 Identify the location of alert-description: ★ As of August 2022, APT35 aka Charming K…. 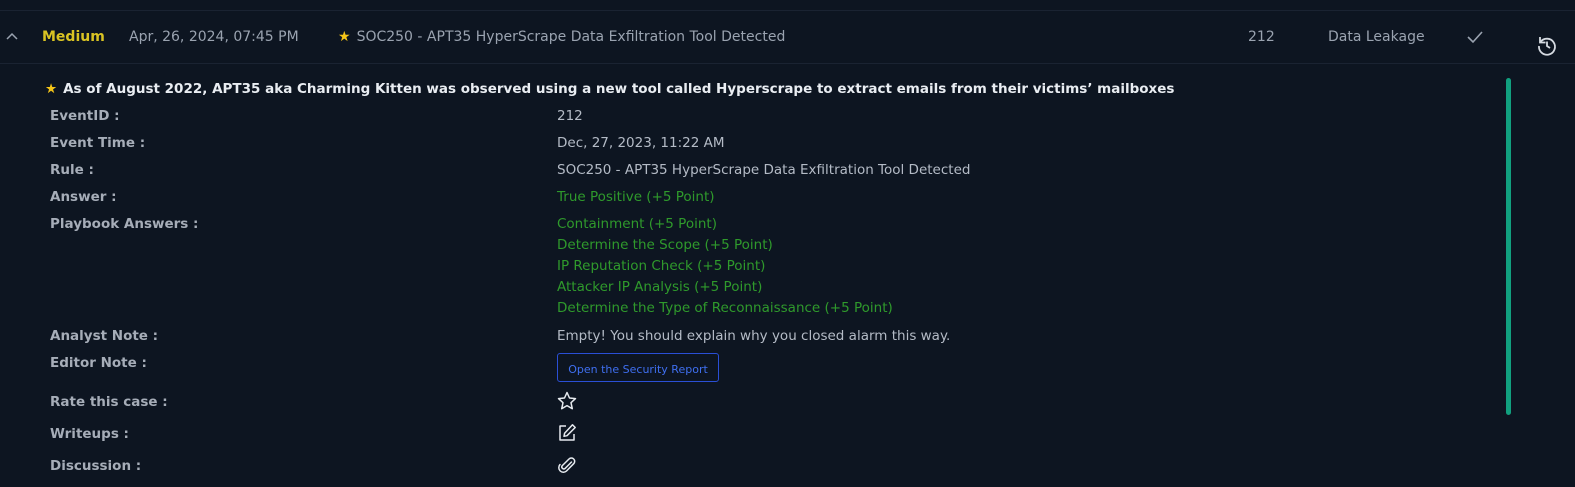
(609, 89).